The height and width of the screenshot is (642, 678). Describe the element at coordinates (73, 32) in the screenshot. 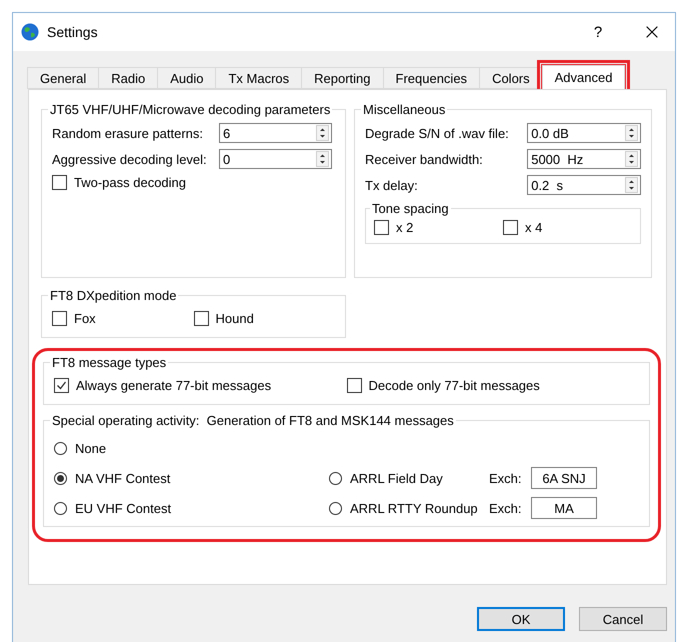

I see `window-title: Settings` at that location.